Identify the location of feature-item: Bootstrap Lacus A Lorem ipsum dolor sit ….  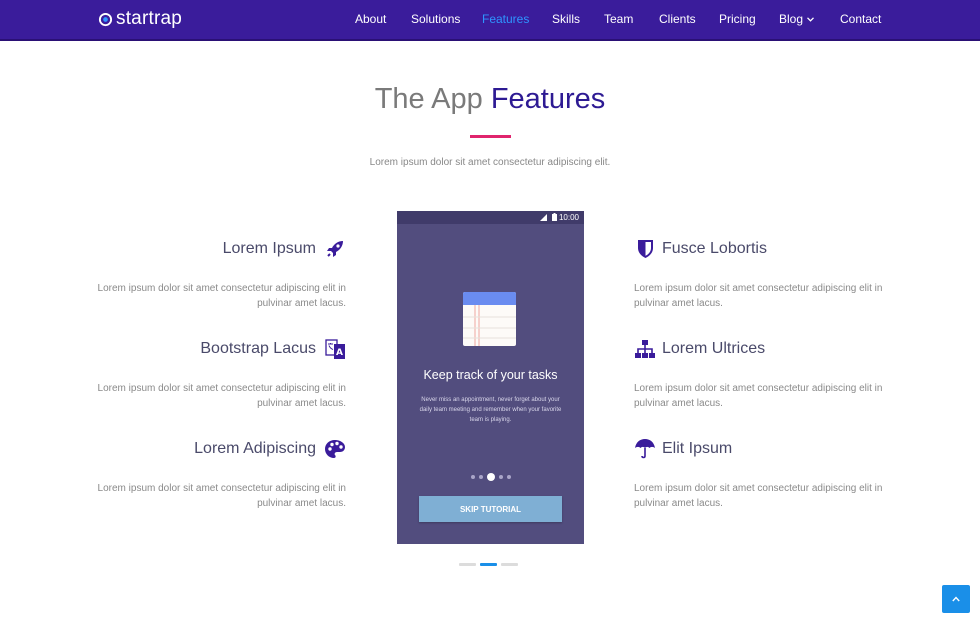
(221, 374).